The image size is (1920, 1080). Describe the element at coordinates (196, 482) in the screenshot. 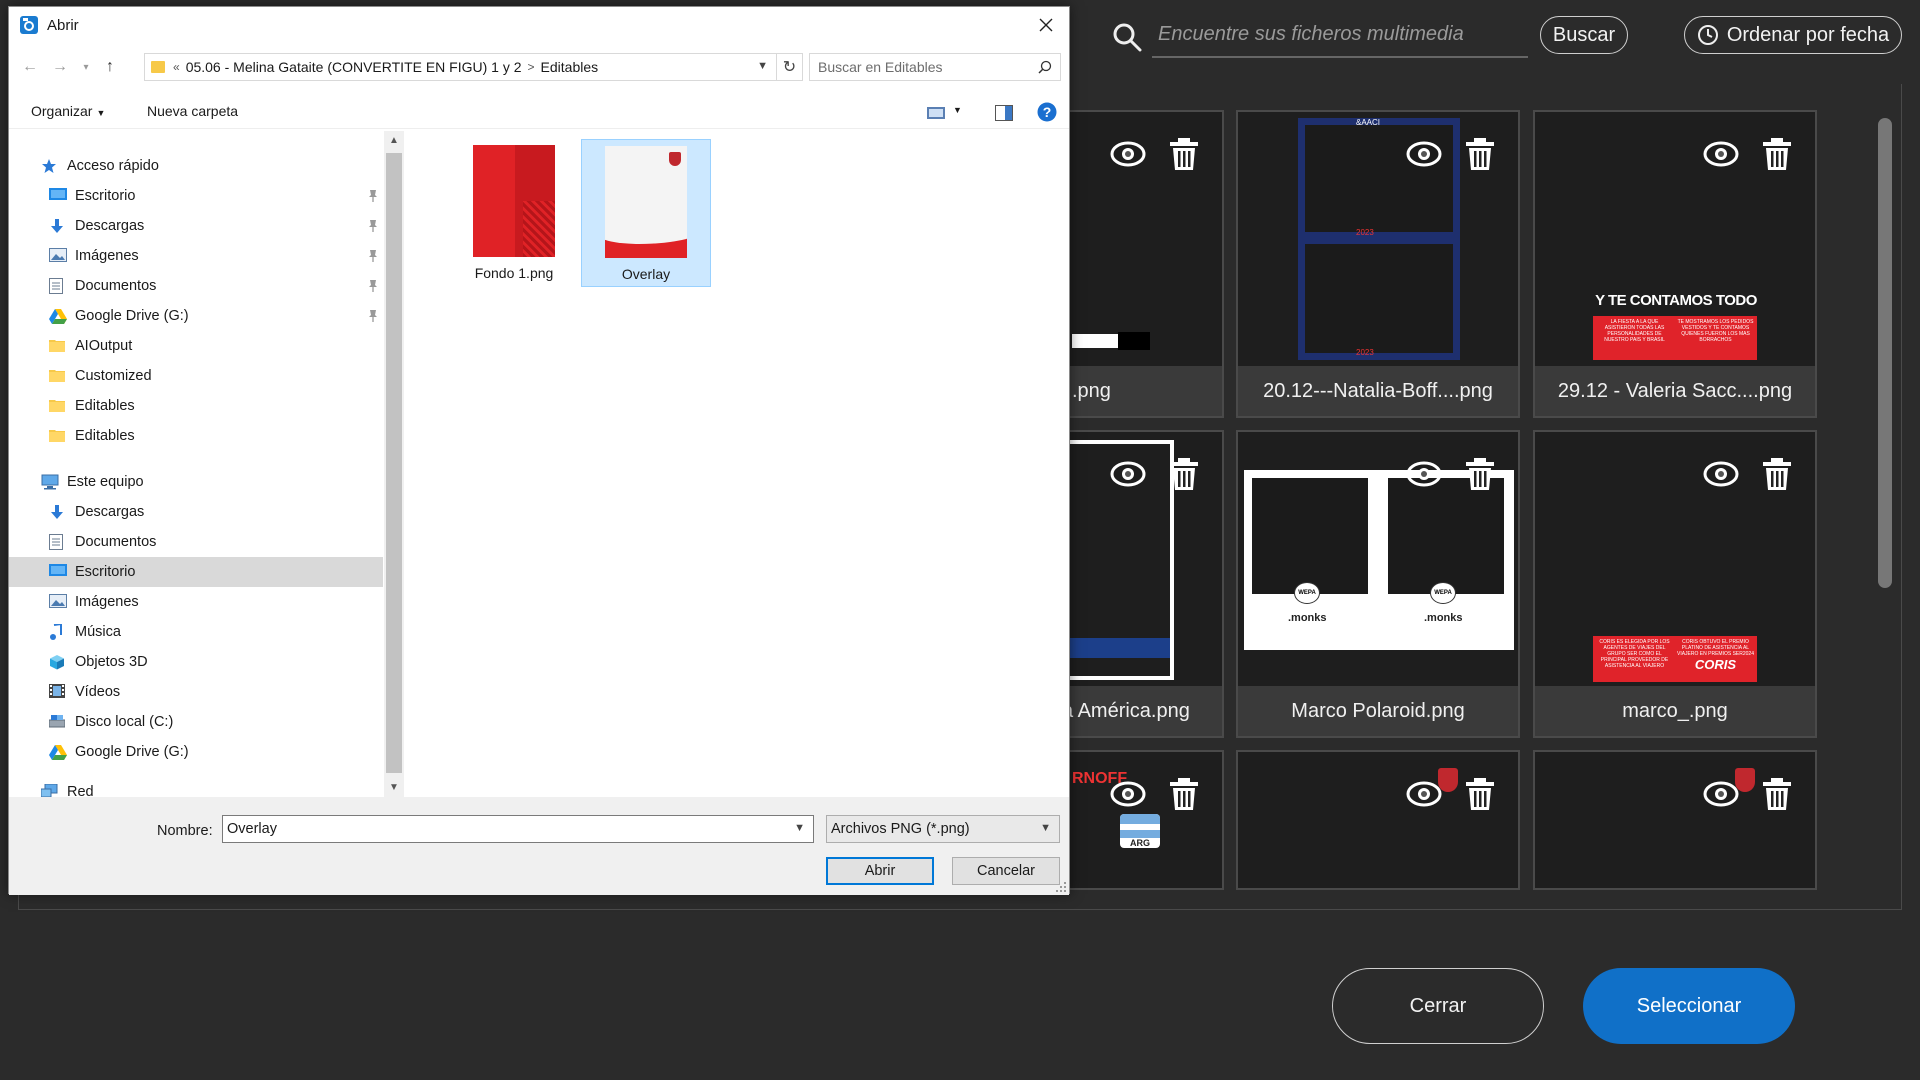

I see `nav-item: Este equipo` at that location.